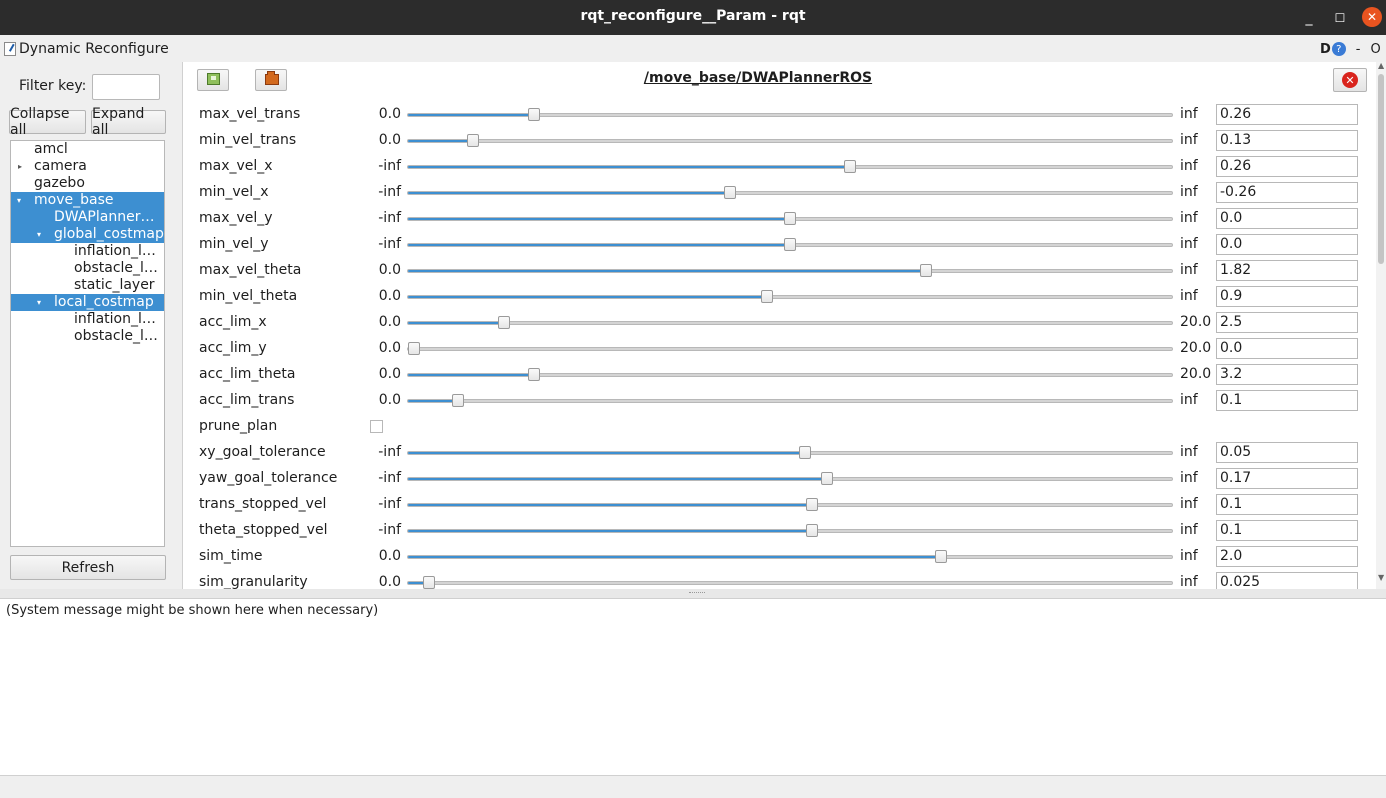  Describe the element at coordinates (1287, 322) in the screenshot. I see `param-value-input: 2.5` at that location.